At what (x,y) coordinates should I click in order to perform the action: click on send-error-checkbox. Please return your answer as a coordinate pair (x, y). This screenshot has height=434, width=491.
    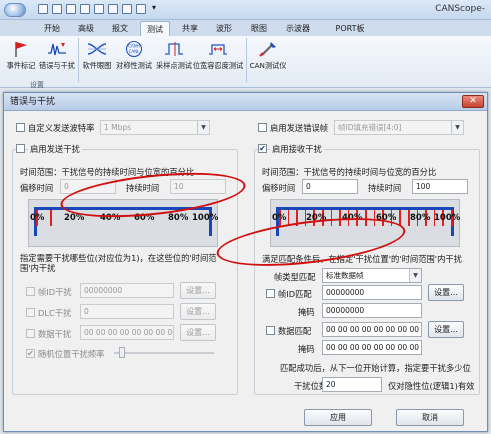
    Looking at the image, I should click on (262, 127).